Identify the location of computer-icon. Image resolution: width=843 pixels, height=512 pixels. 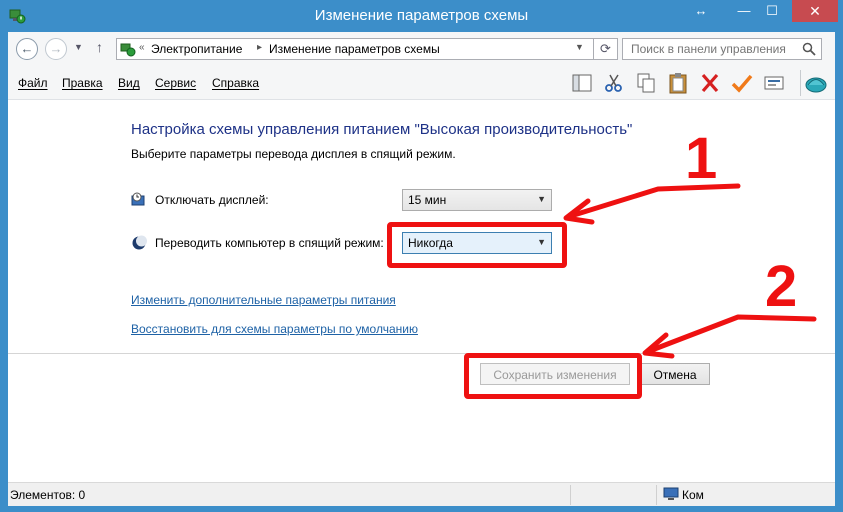
(671, 493).